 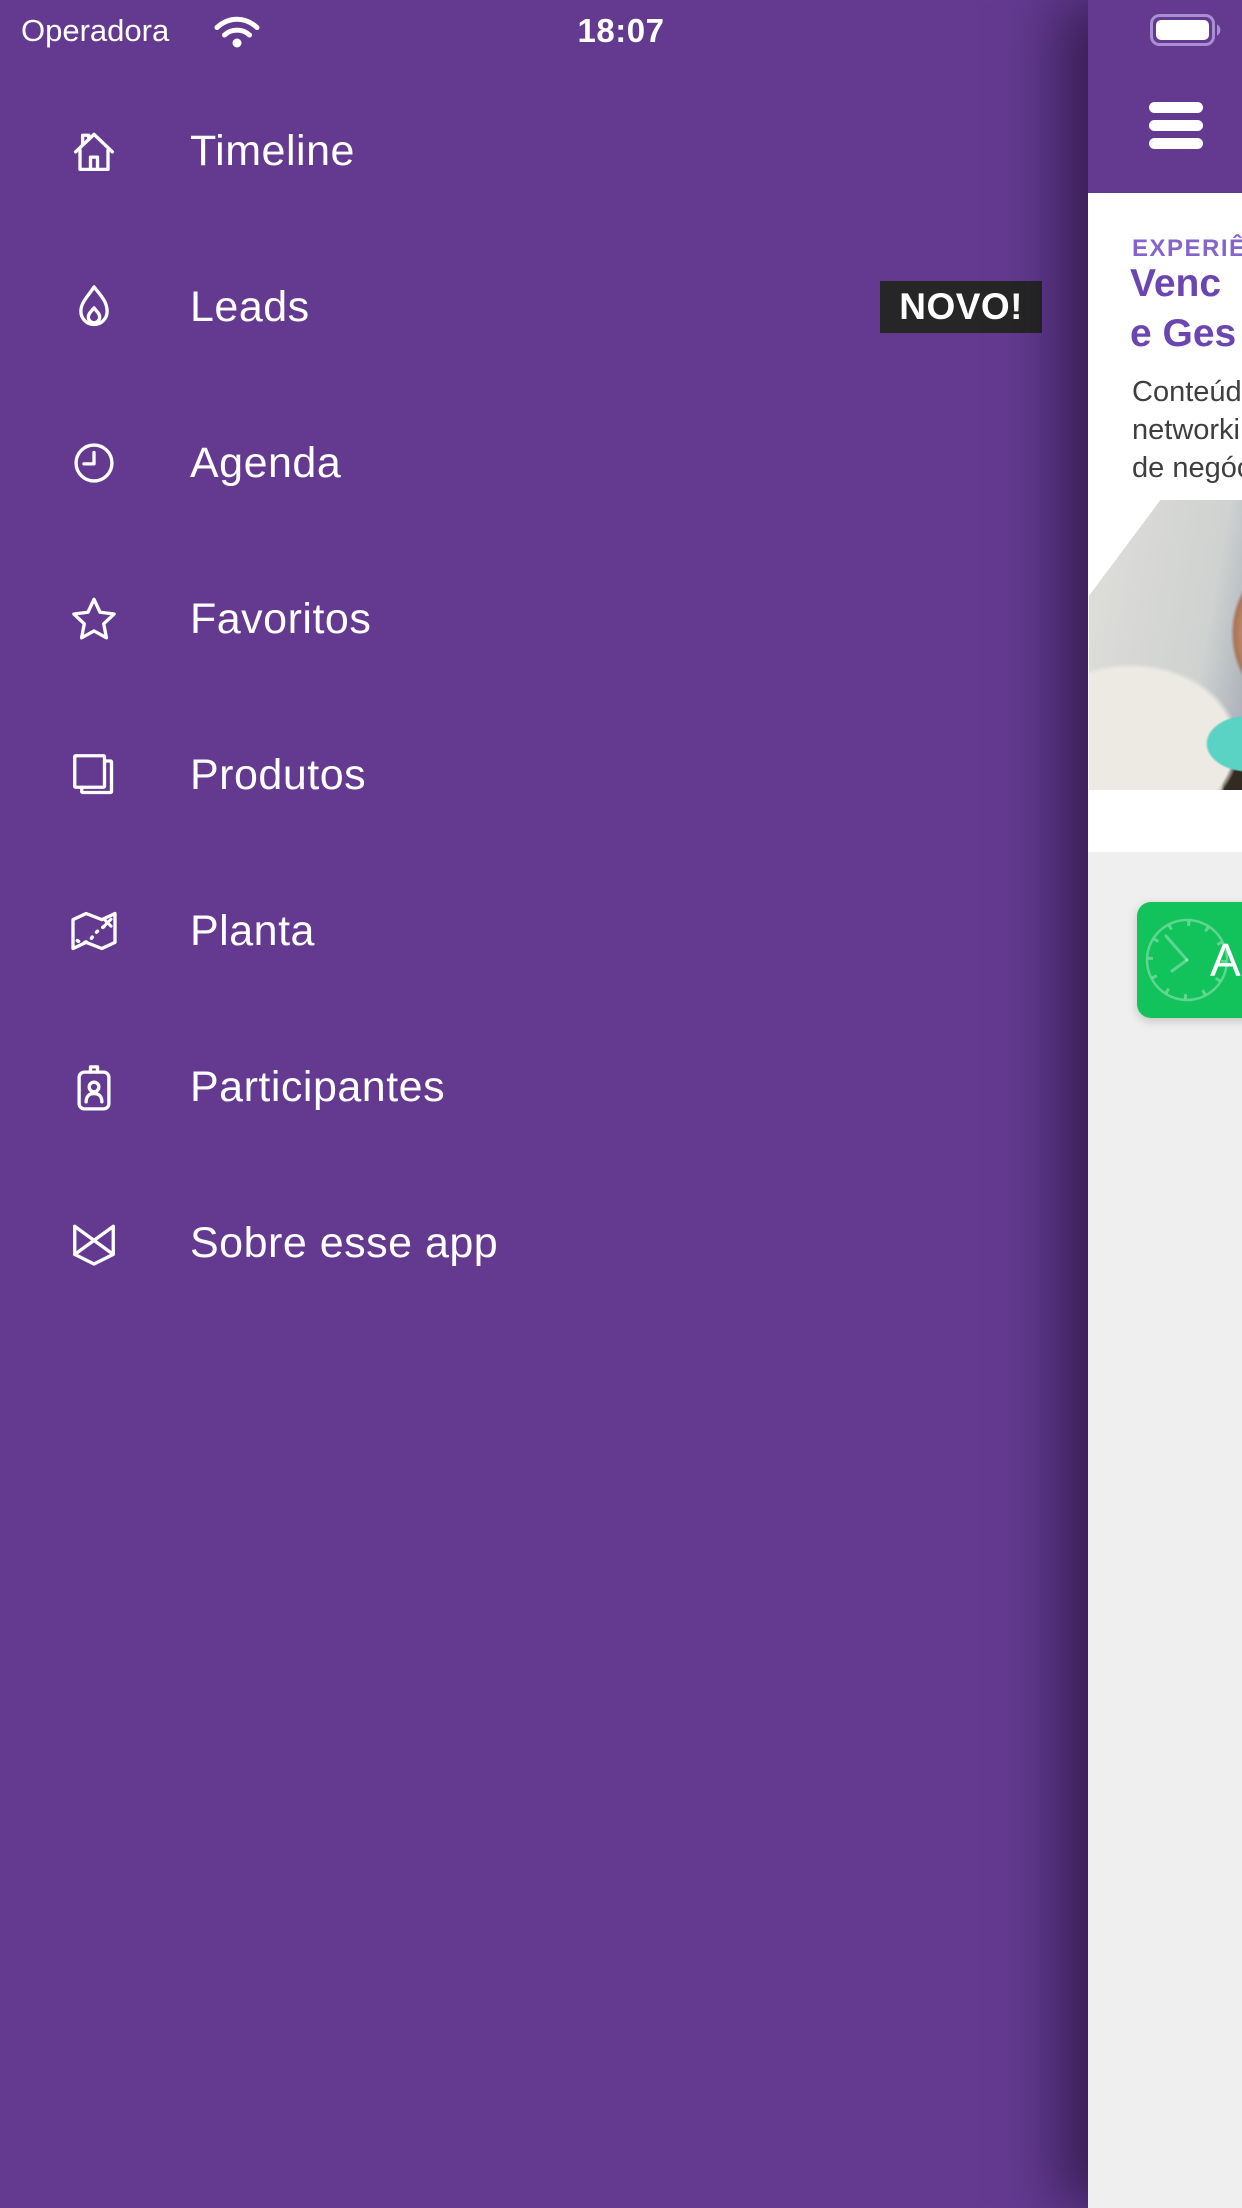 I want to click on flame-icon, so click(x=94, y=306).